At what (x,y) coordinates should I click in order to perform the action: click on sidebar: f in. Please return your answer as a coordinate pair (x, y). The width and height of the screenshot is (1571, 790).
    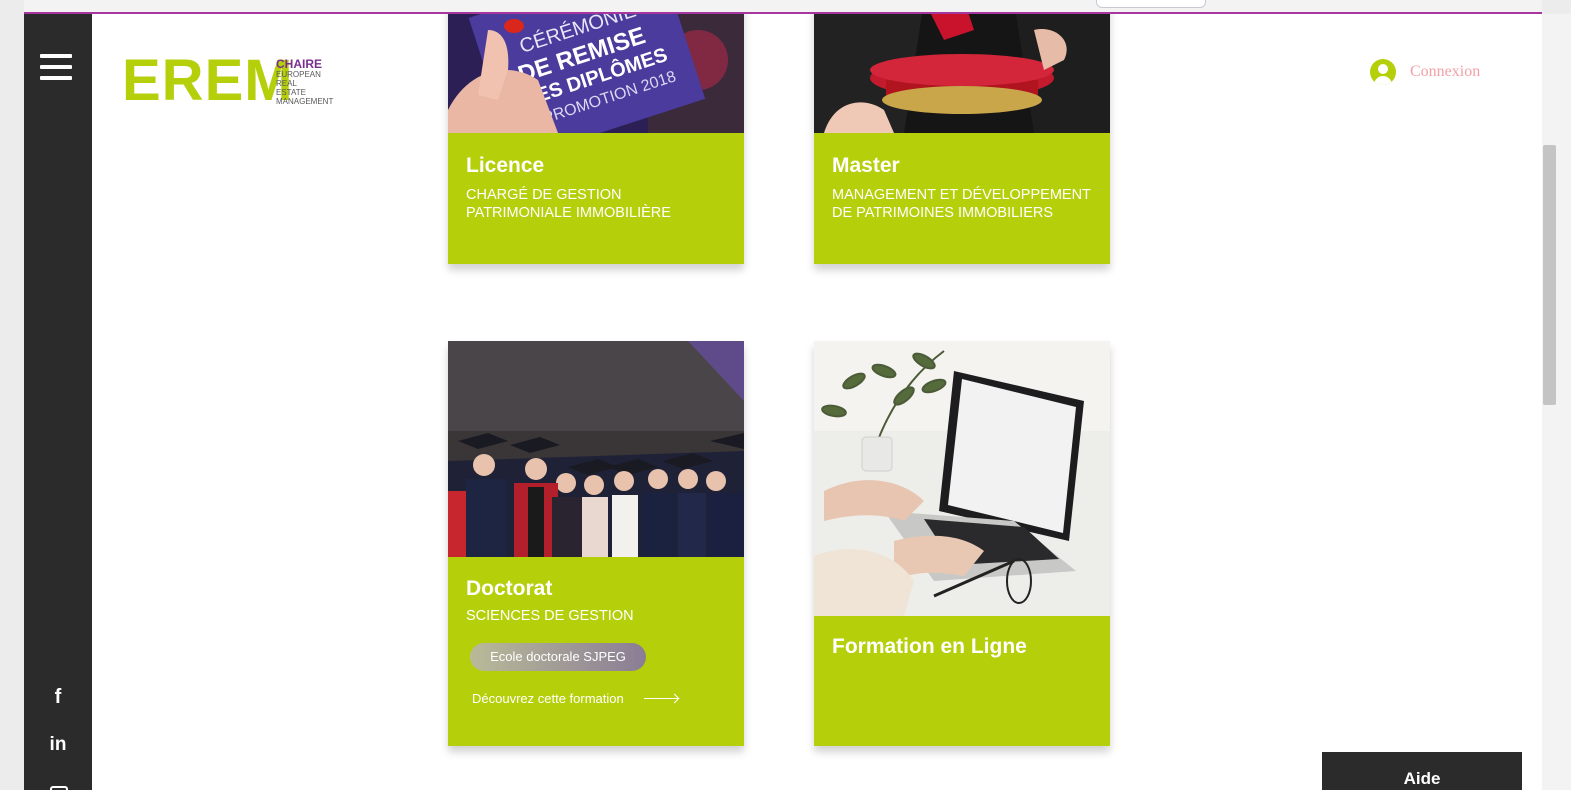
    Looking at the image, I should click on (58, 402).